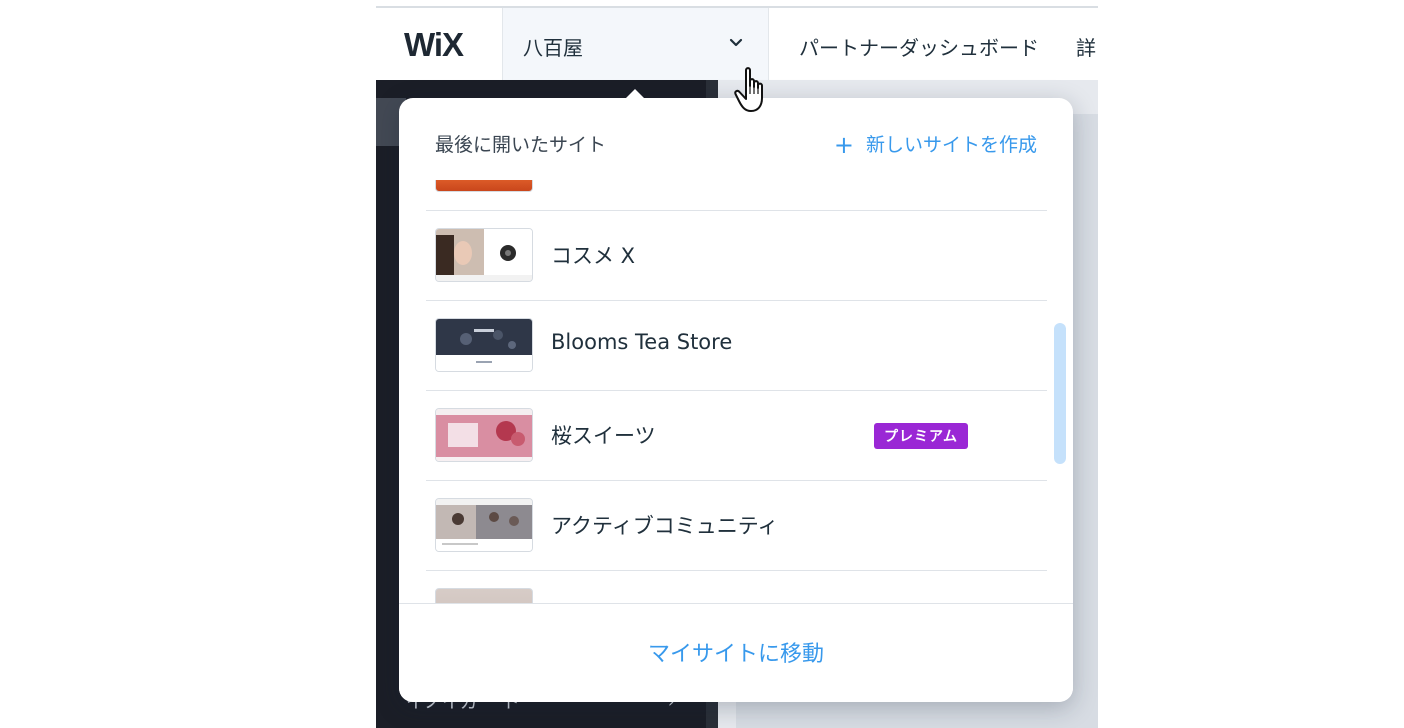  What do you see at coordinates (636, 44) in the screenshot?
I see `site-selector: 八百屋` at bounding box center [636, 44].